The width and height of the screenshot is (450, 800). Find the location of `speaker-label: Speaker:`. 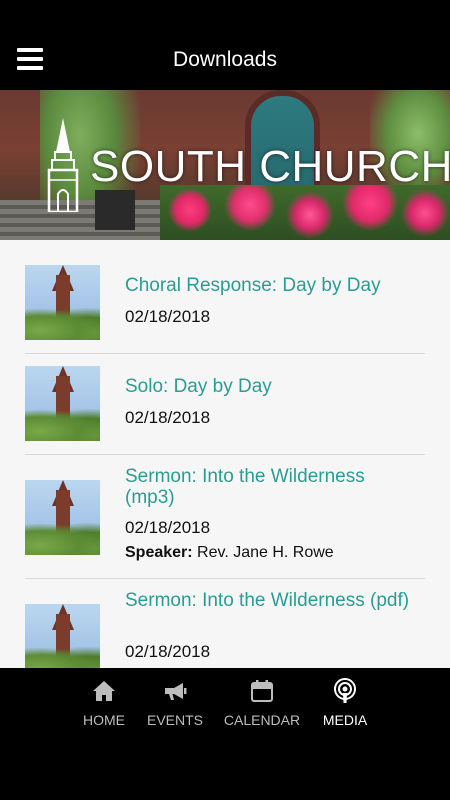

speaker-label: Speaker: is located at coordinates (159, 552).